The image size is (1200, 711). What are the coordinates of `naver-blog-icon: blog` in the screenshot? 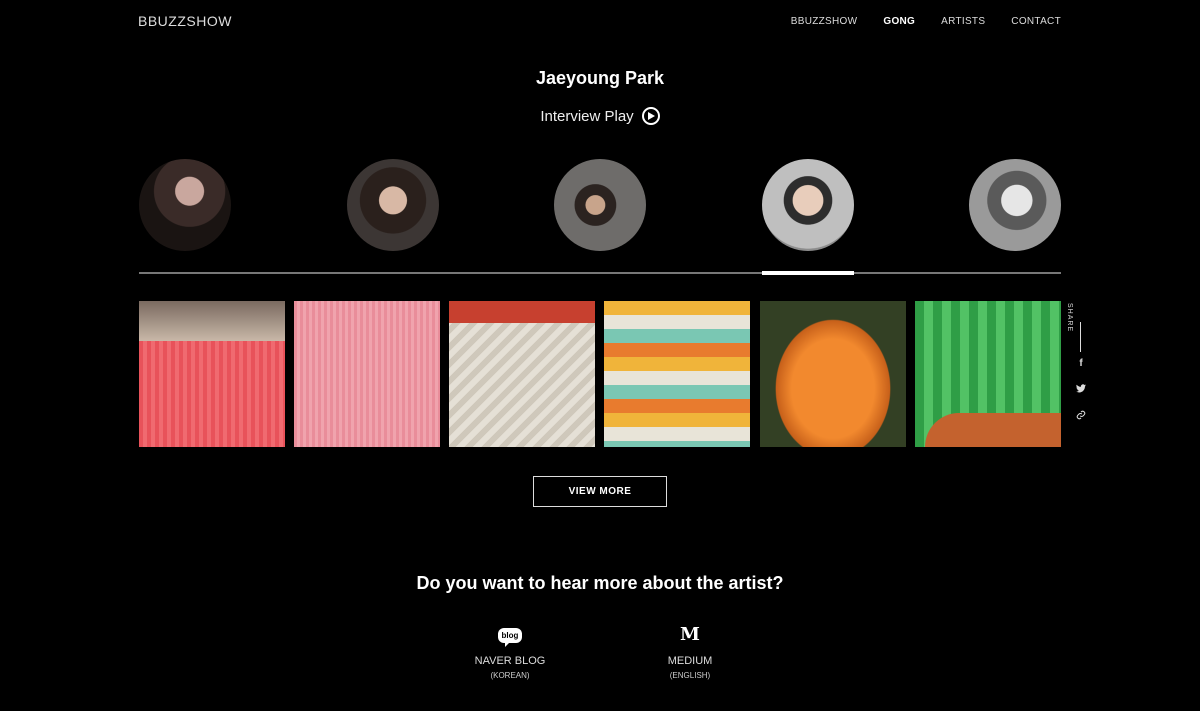 It's located at (510, 637).